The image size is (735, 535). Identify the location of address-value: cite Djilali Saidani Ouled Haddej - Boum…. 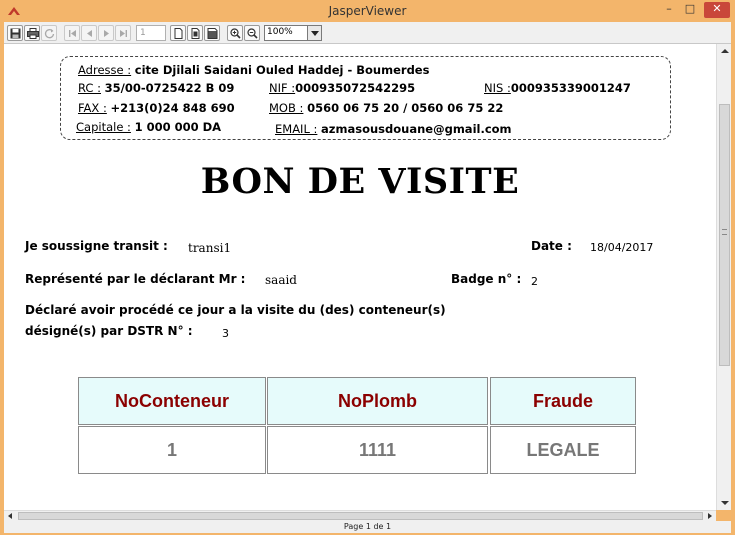
(282, 70).